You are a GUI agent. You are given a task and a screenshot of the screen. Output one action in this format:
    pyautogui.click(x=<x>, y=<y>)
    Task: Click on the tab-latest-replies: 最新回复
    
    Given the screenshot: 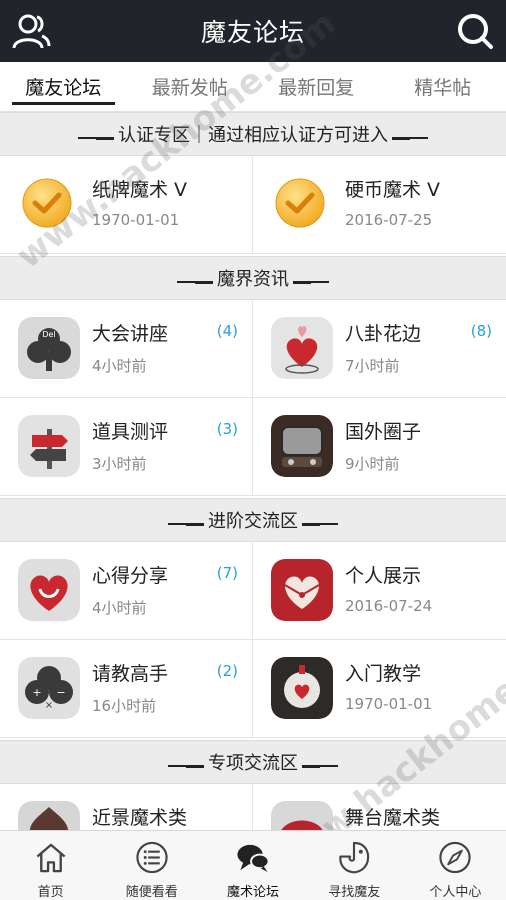 What is the action you would take?
    pyautogui.click(x=316, y=86)
    